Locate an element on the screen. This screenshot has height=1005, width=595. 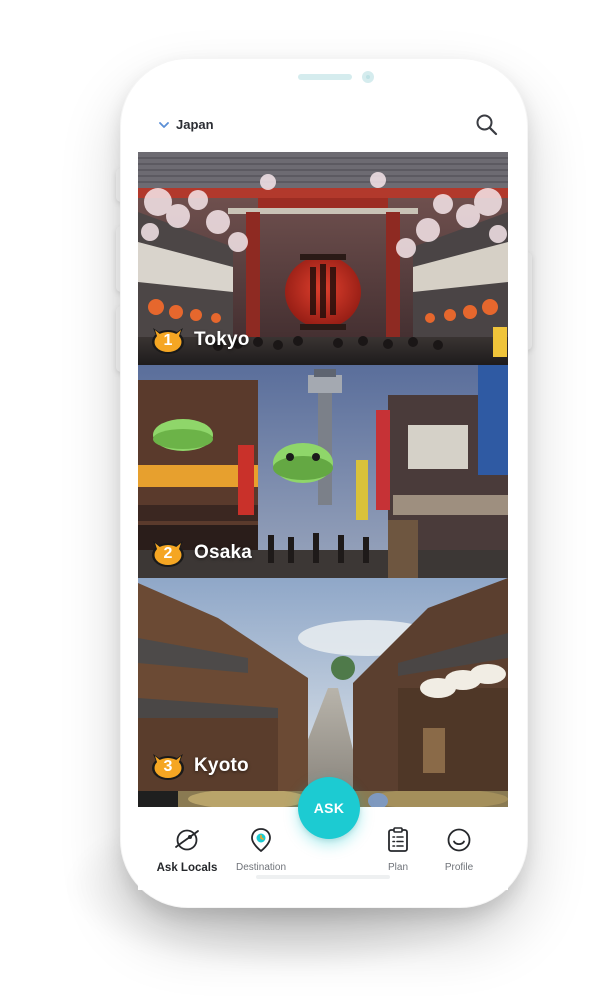
city-rank: 3 is located at coordinates (168, 766).